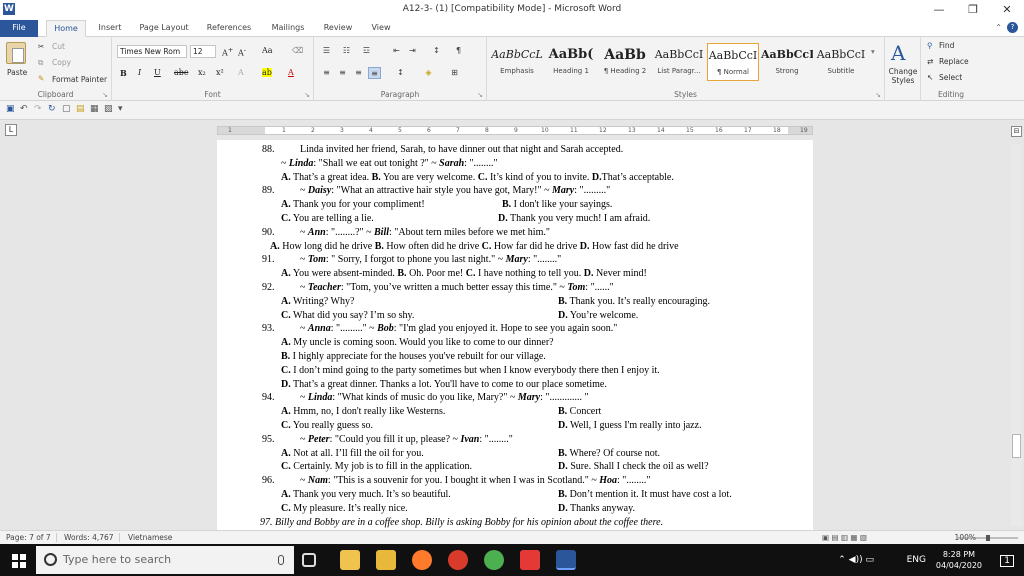 This screenshot has height=576, width=1024. What do you see at coordinates (220, 72) in the screenshot?
I see `superscript-button: x²` at bounding box center [220, 72].